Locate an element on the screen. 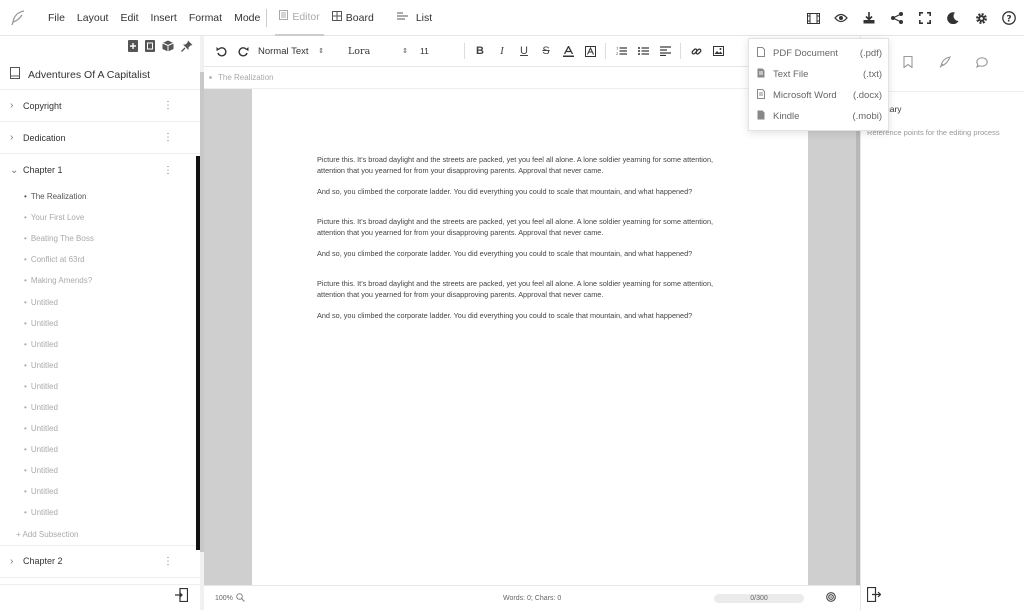 This screenshot has height=610, width=1024. expand-panel-icon is located at coordinates (874, 596).